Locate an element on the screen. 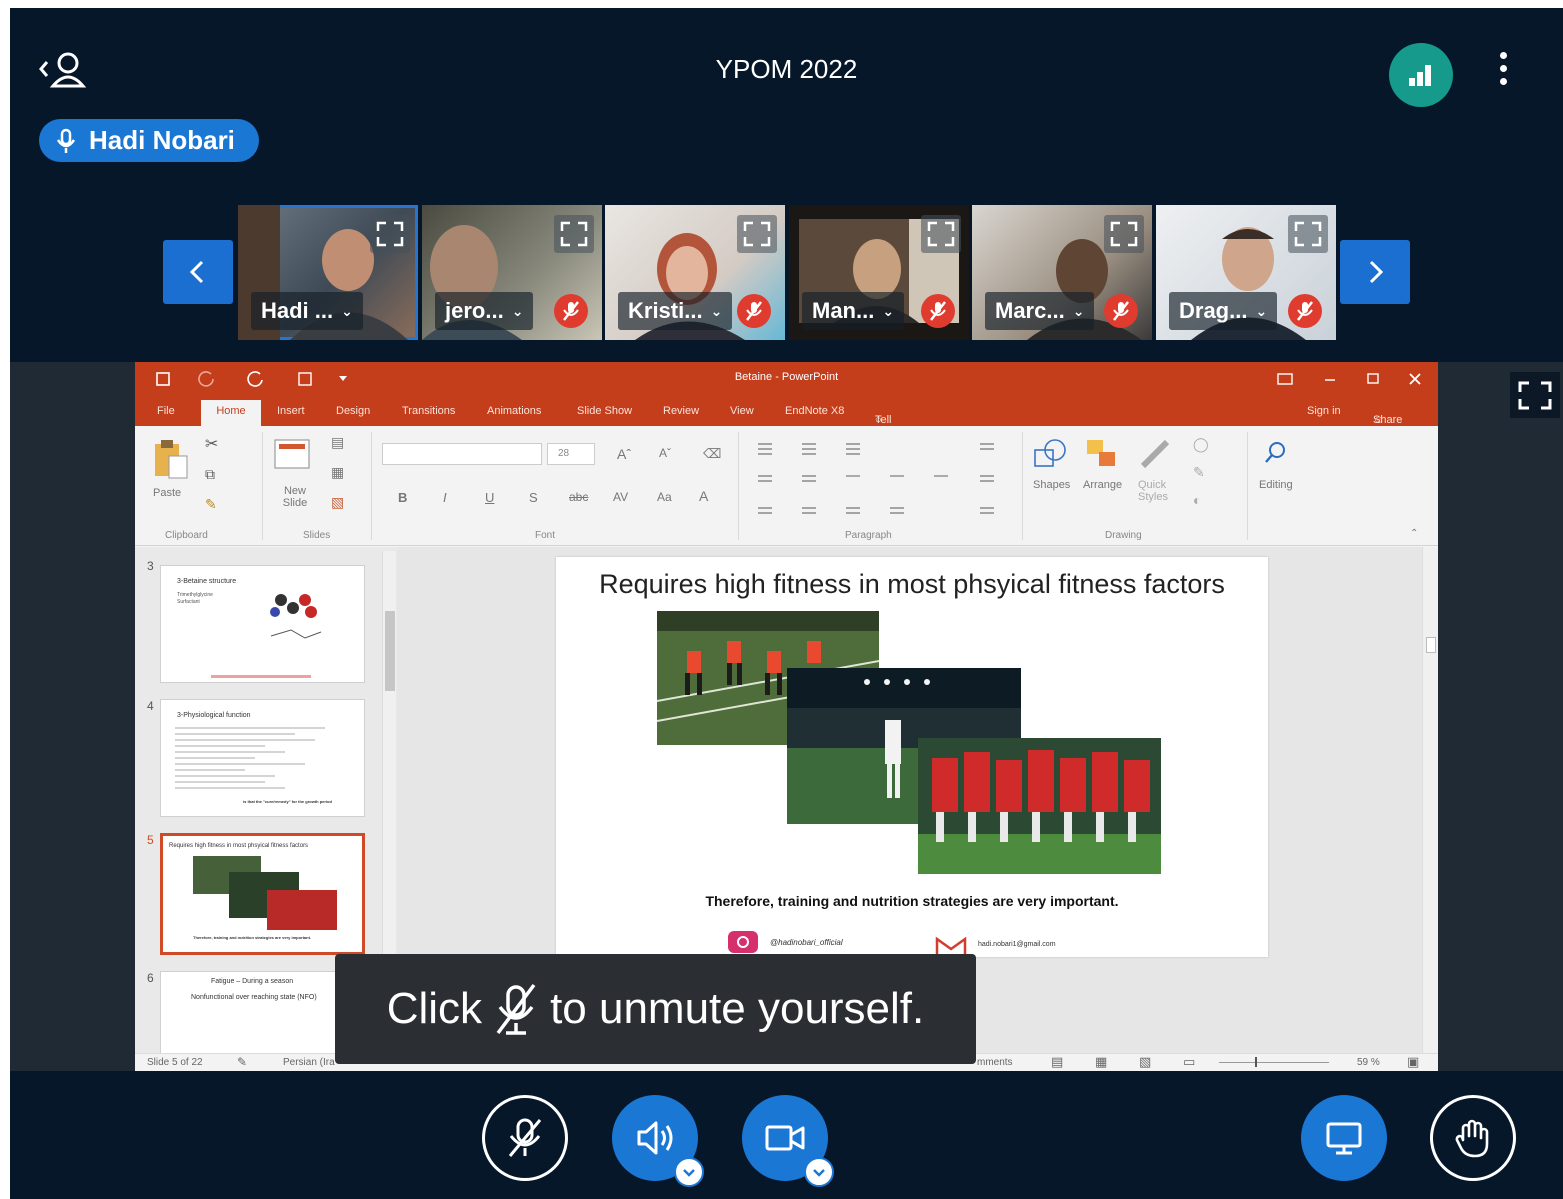 The image size is (1563, 1199). participant-name-tag: jero... ⌄ is located at coordinates (484, 311).